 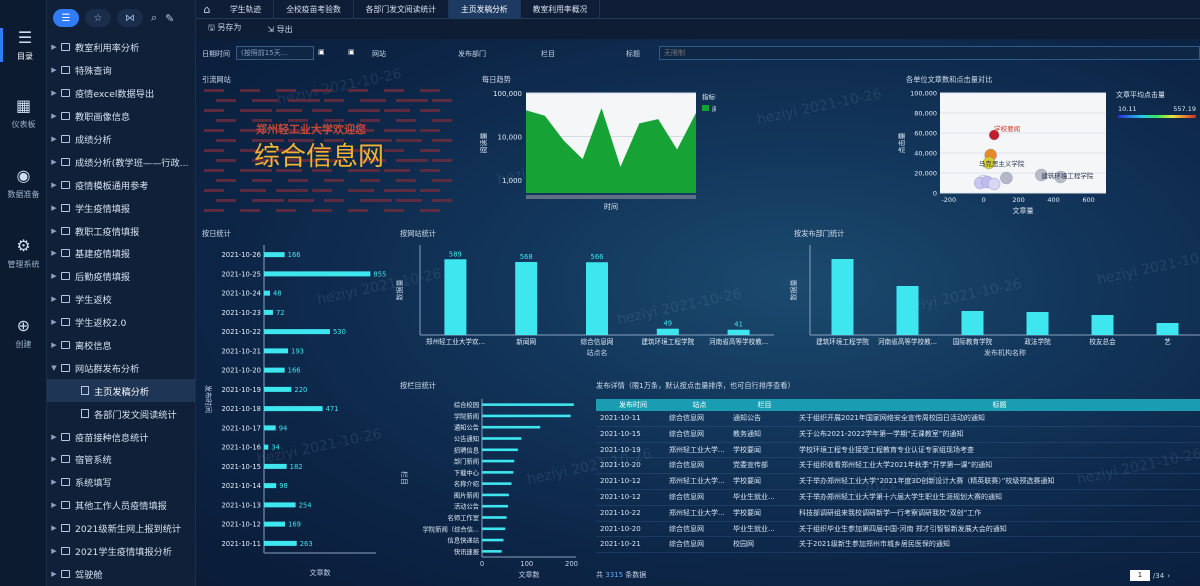 What do you see at coordinates (121, 551) in the screenshot?
I see `tree-item: ▶ 2021学生疫情填报分析` at bounding box center [121, 551].